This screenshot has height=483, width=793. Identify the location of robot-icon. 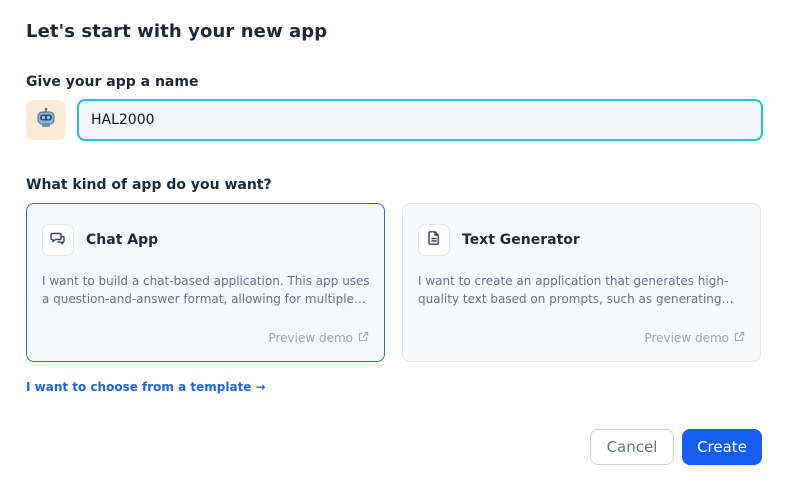
(46, 120).